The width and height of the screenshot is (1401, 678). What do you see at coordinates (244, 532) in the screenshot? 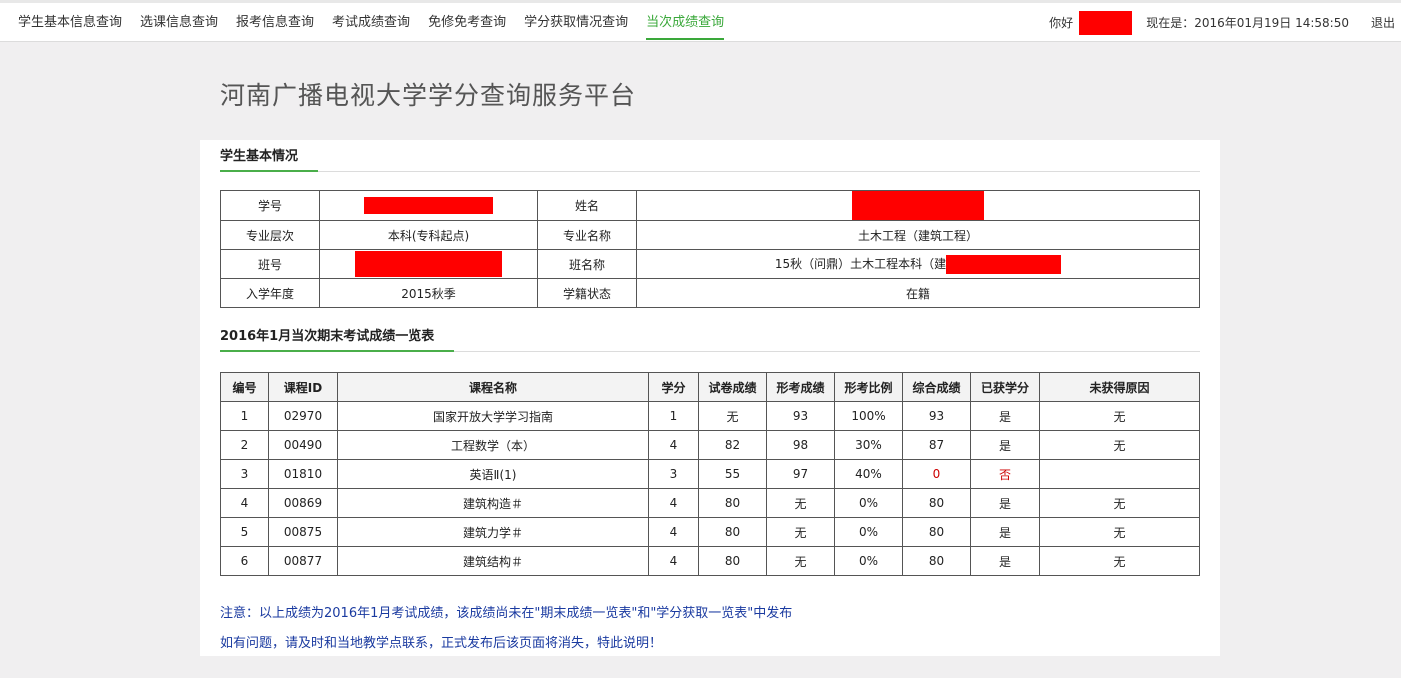
I see `cell-no: 5` at bounding box center [244, 532].